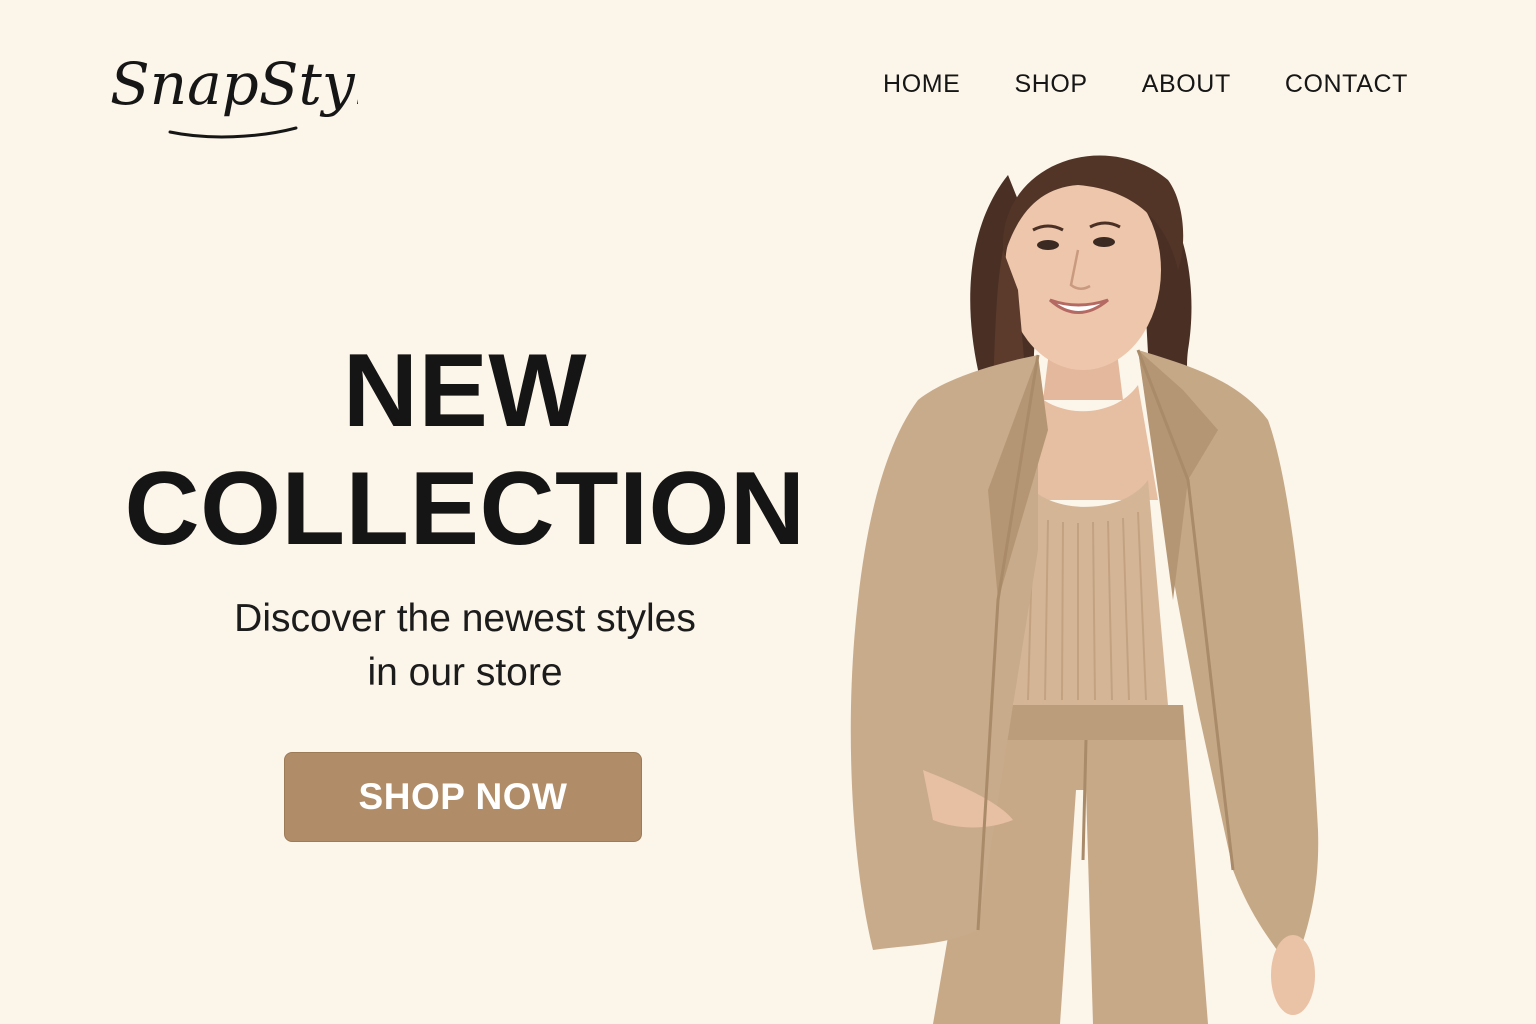 This screenshot has height=1024, width=1536. I want to click on hero-subtitle-line-2: in our store, so click(465, 672).